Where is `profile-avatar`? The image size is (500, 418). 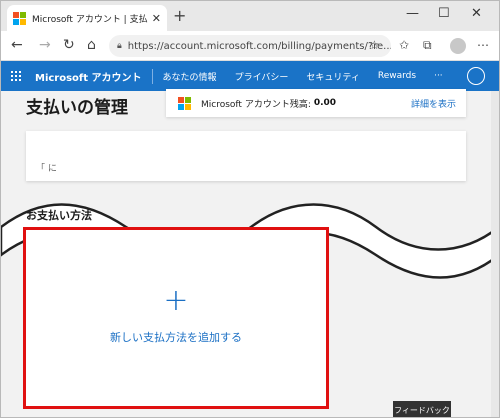 profile-avatar is located at coordinates (458, 46).